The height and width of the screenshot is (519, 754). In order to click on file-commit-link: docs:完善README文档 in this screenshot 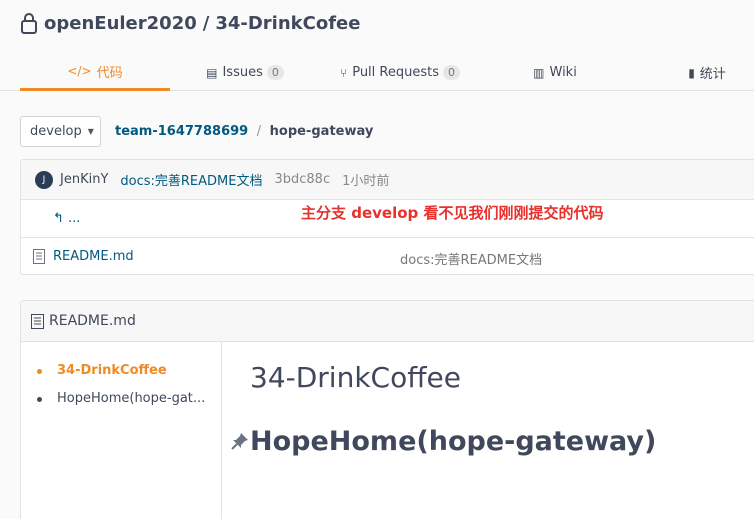, I will do `click(471, 258)`.